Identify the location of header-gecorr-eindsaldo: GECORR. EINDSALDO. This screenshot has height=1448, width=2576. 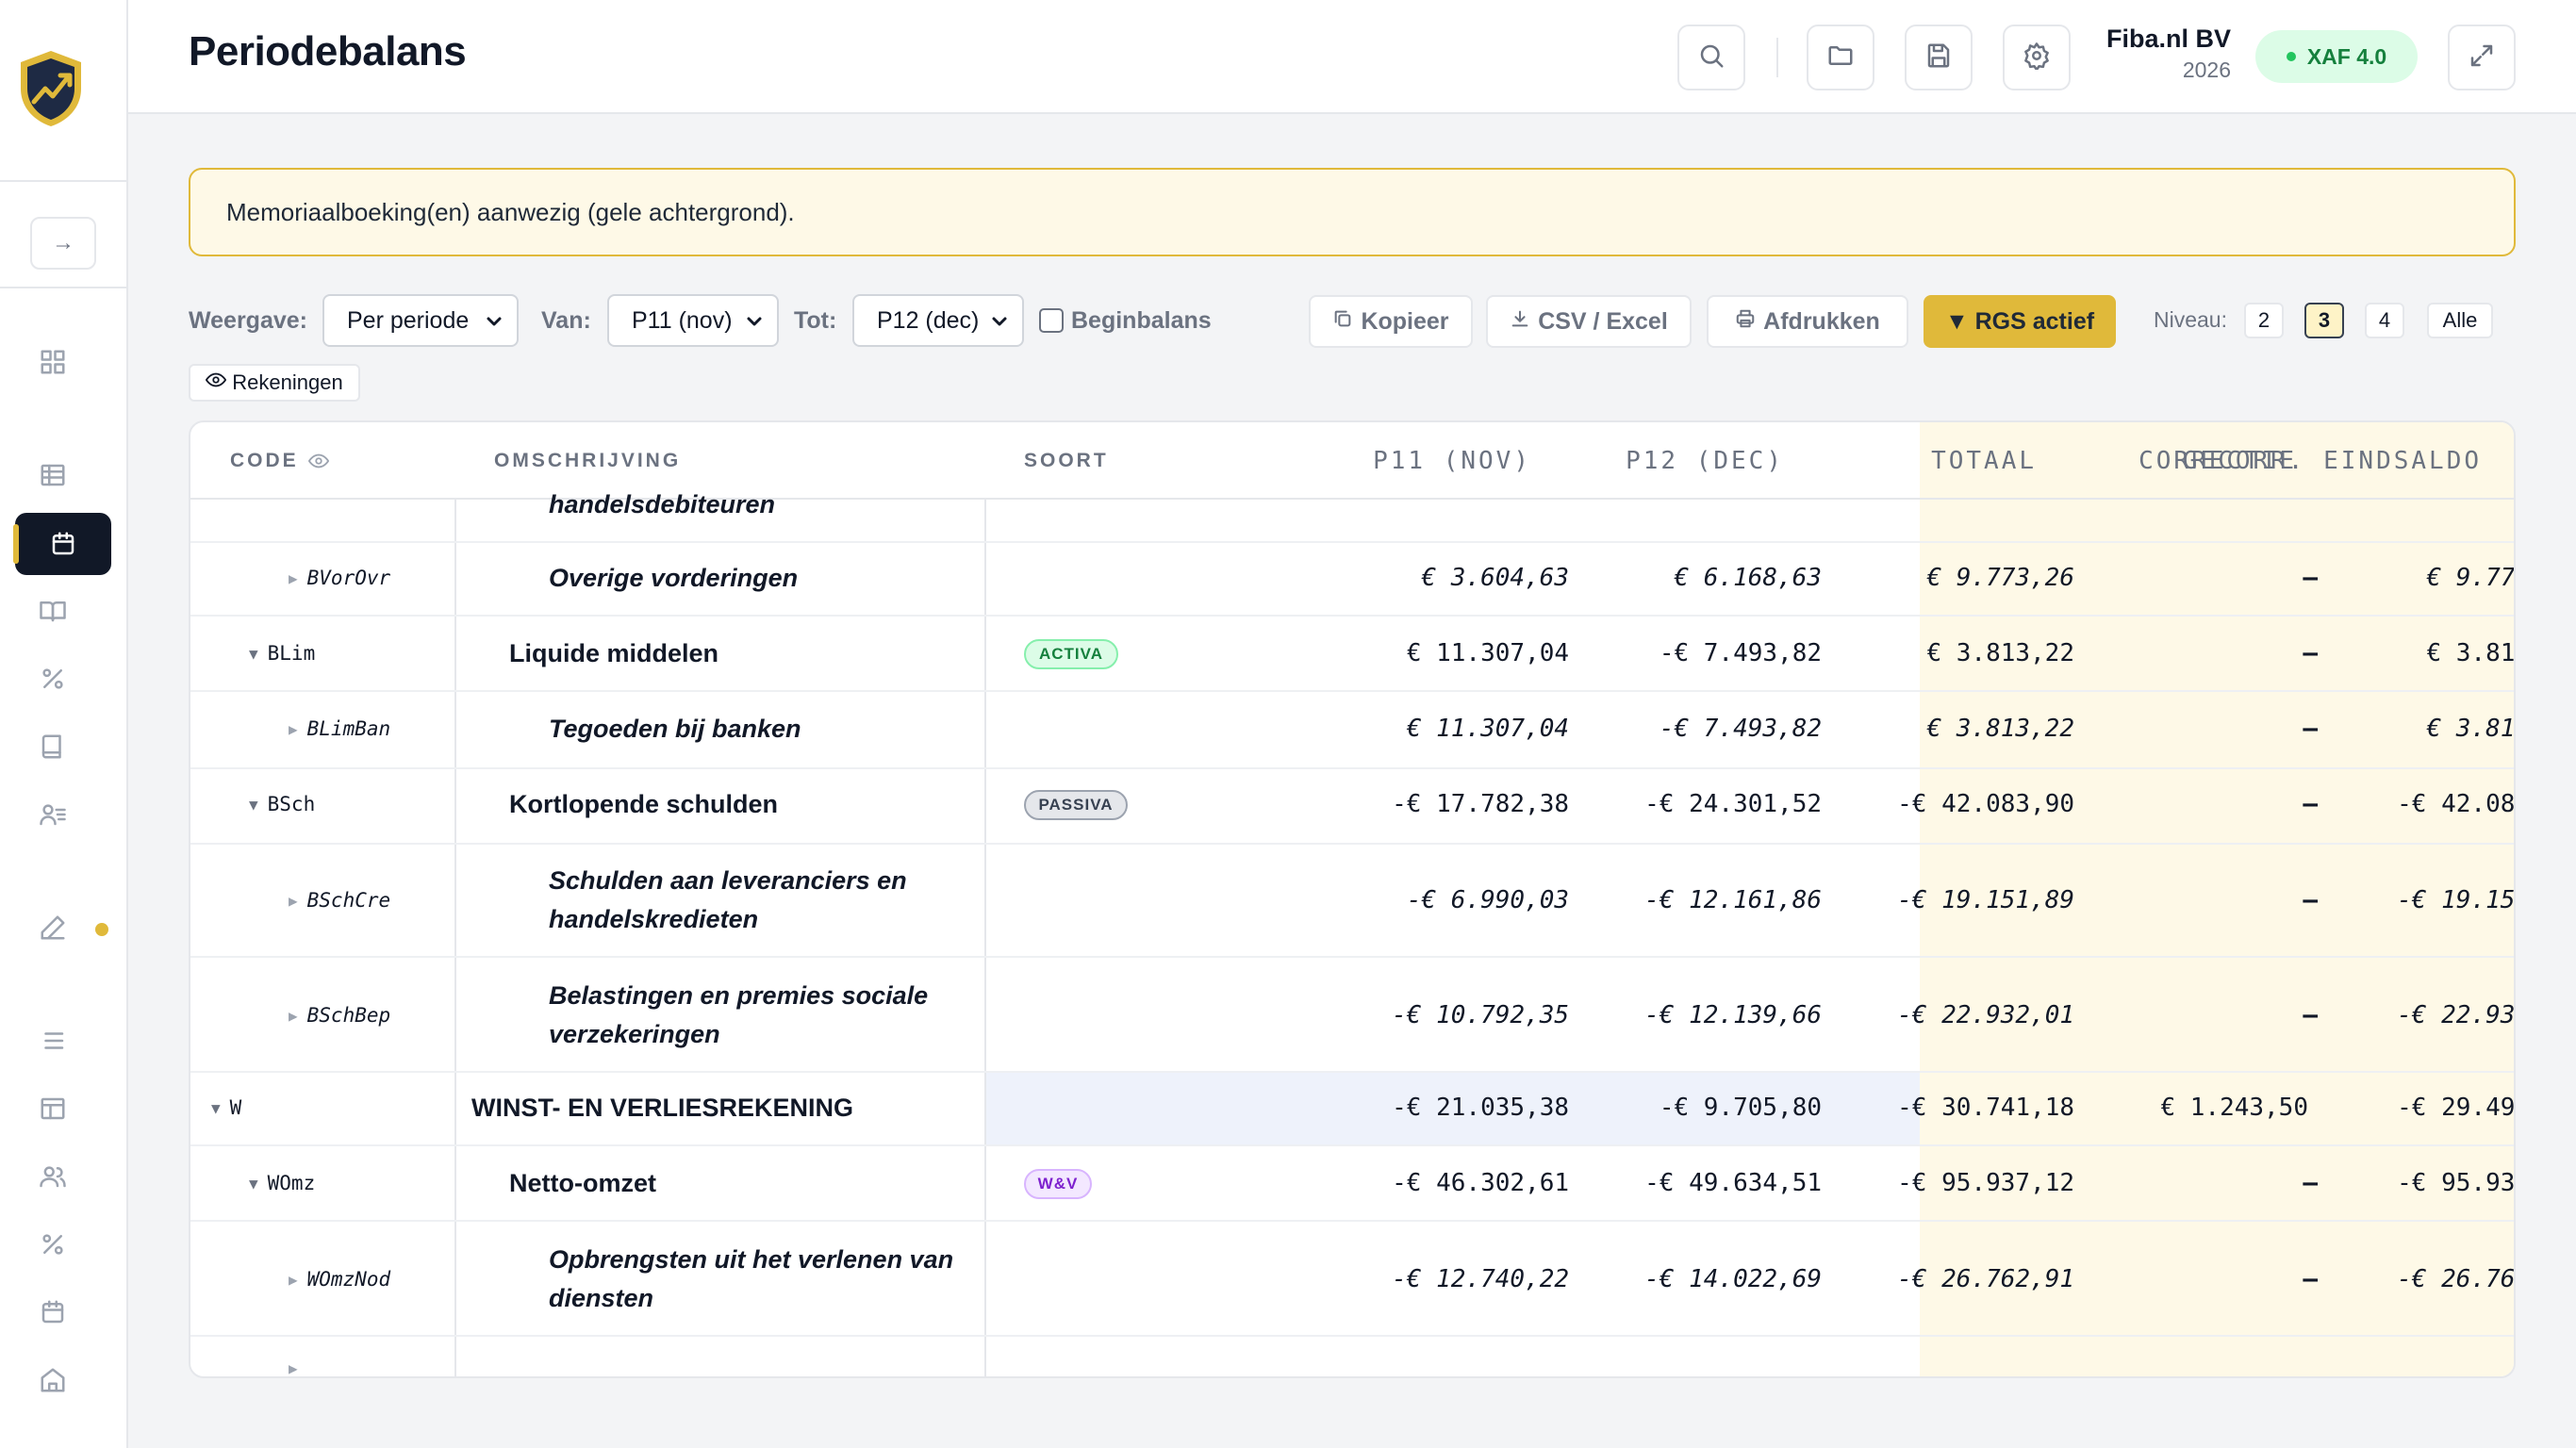
(2342, 461).